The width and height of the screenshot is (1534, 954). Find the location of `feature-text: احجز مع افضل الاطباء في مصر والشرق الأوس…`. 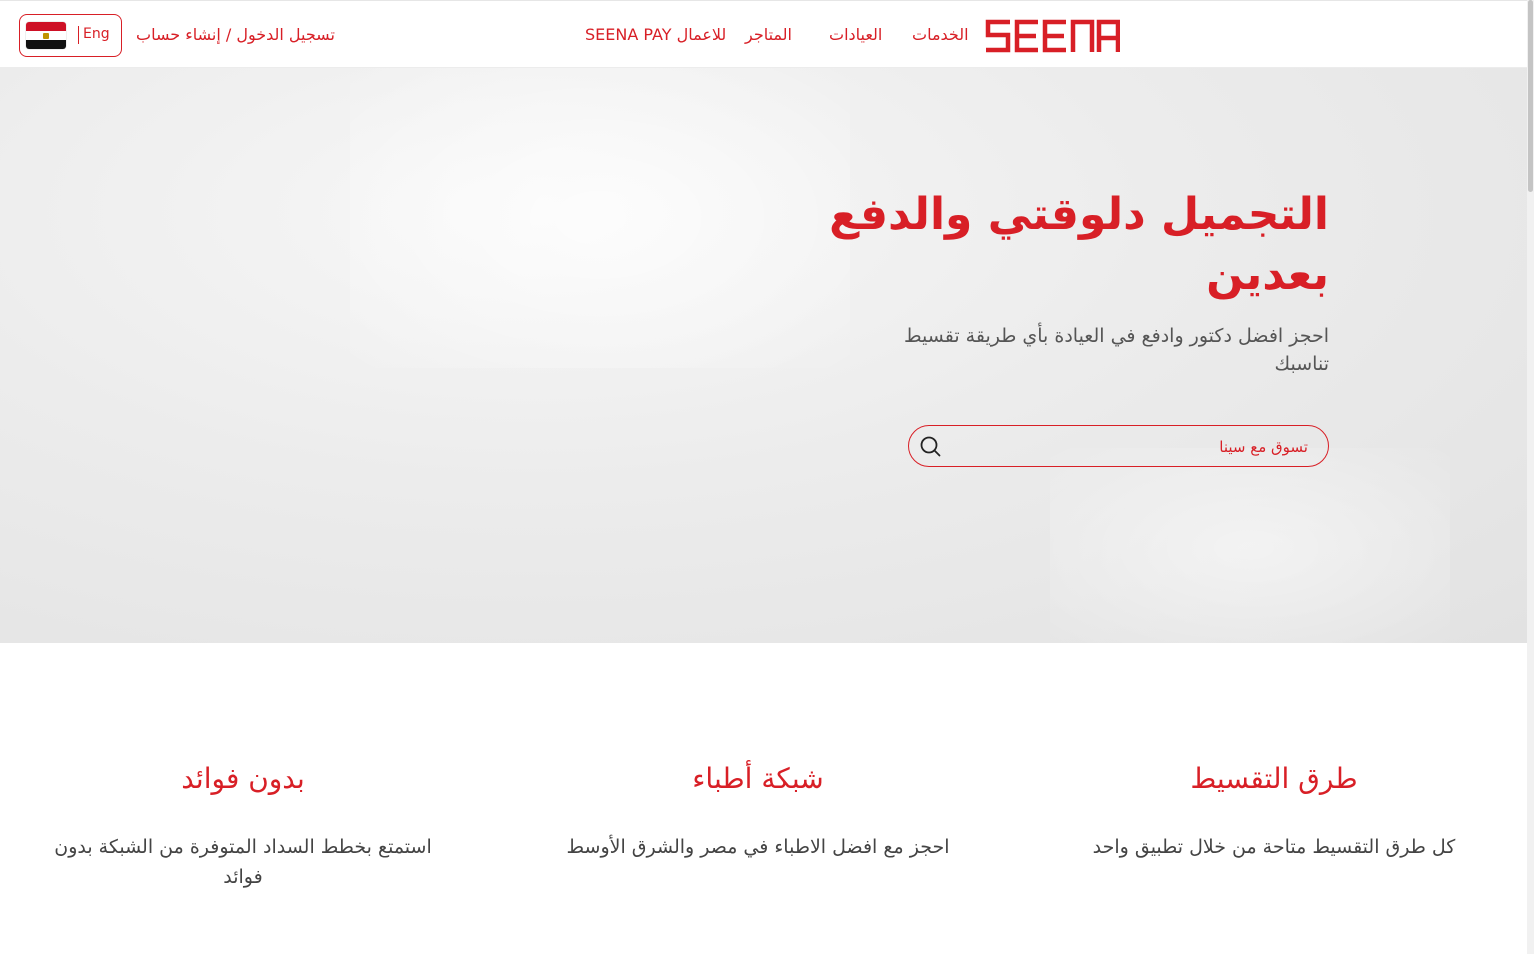

feature-text: احجز مع افضل الاطباء في مصر والشرق الأوس… is located at coordinates (758, 847).